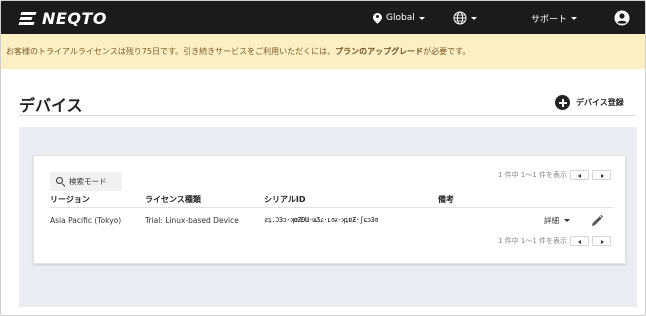  I want to click on cell-serial-id: ƨʇ.Ɔ3ɔ·ʞɶƵƉƜ·ɯƷɾ·ʟɞᵶ·ʞʇɐƵ·ʃɕɔ3ɞ, so click(321, 220).